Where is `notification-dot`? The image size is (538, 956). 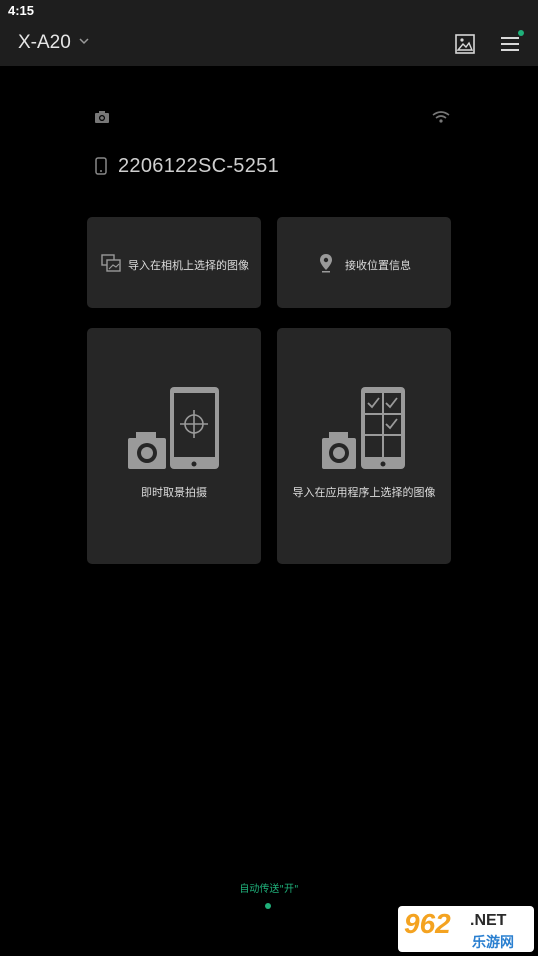
notification-dot is located at coordinates (521, 33).